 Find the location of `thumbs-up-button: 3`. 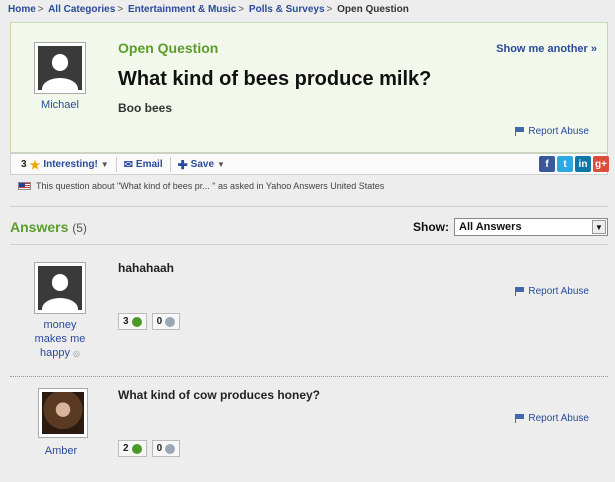

thumbs-up-button: 3 is located at coordinates (132, 321).